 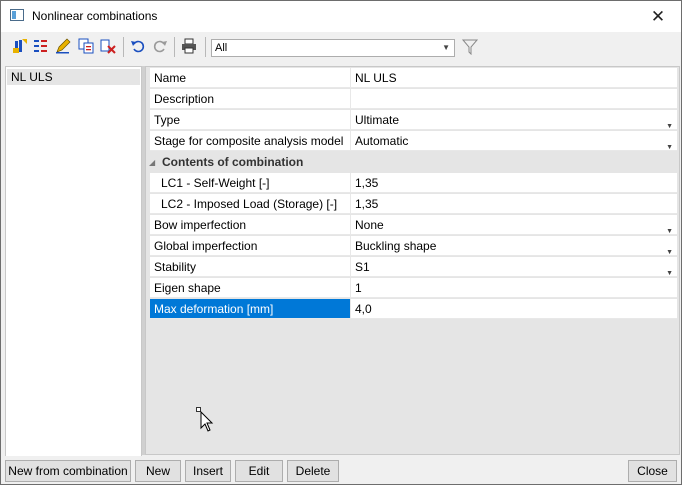 I want to click on property-value: Buckling shape, so click(x=396, y=246).